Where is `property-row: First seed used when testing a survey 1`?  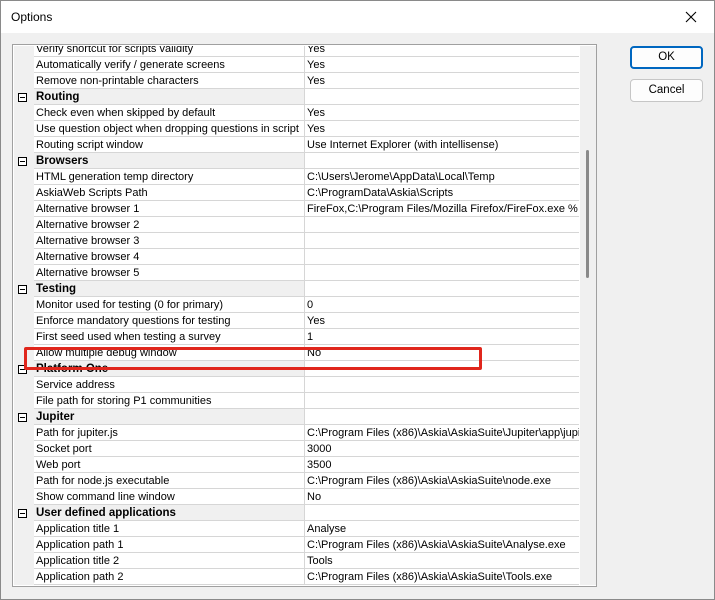 property-row: First seed used when testing a survey 1 is located at coordinates (296, 337).